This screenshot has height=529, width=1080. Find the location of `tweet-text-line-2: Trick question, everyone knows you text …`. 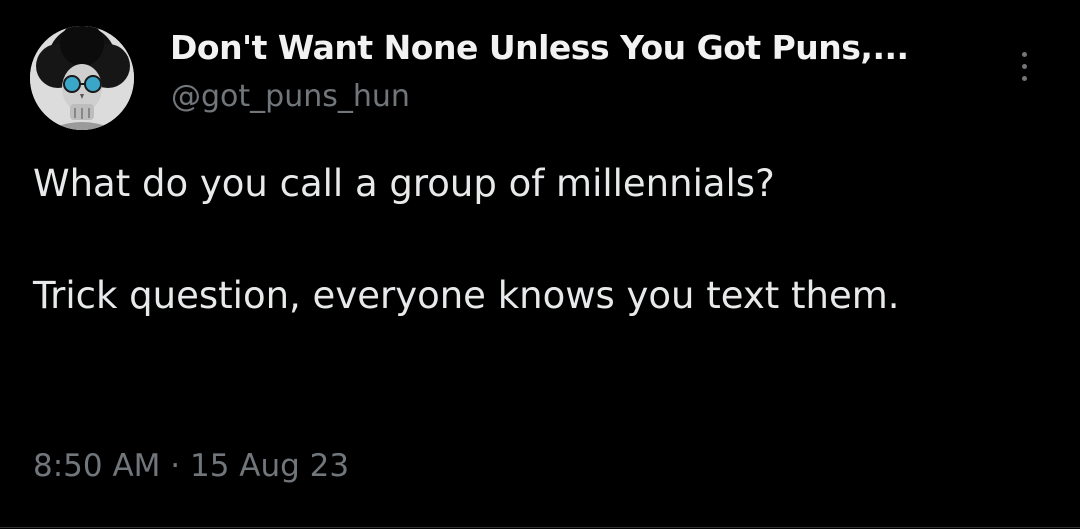

tweet-text-line-2: Trick question, everyone knows you text … is located at coordinates (466, 295).